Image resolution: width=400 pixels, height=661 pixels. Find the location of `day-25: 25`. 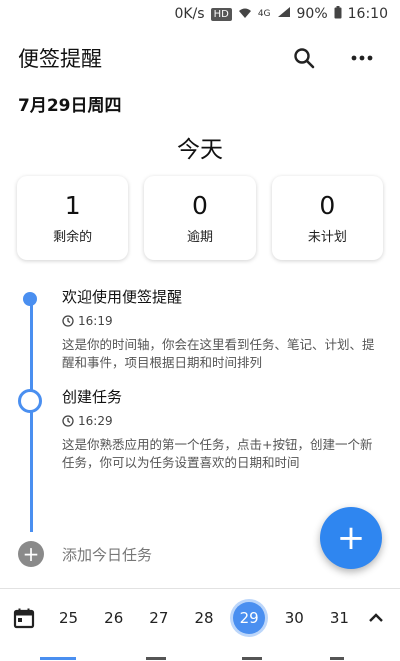

day-25: 25 is located at coordinates (69, 618).